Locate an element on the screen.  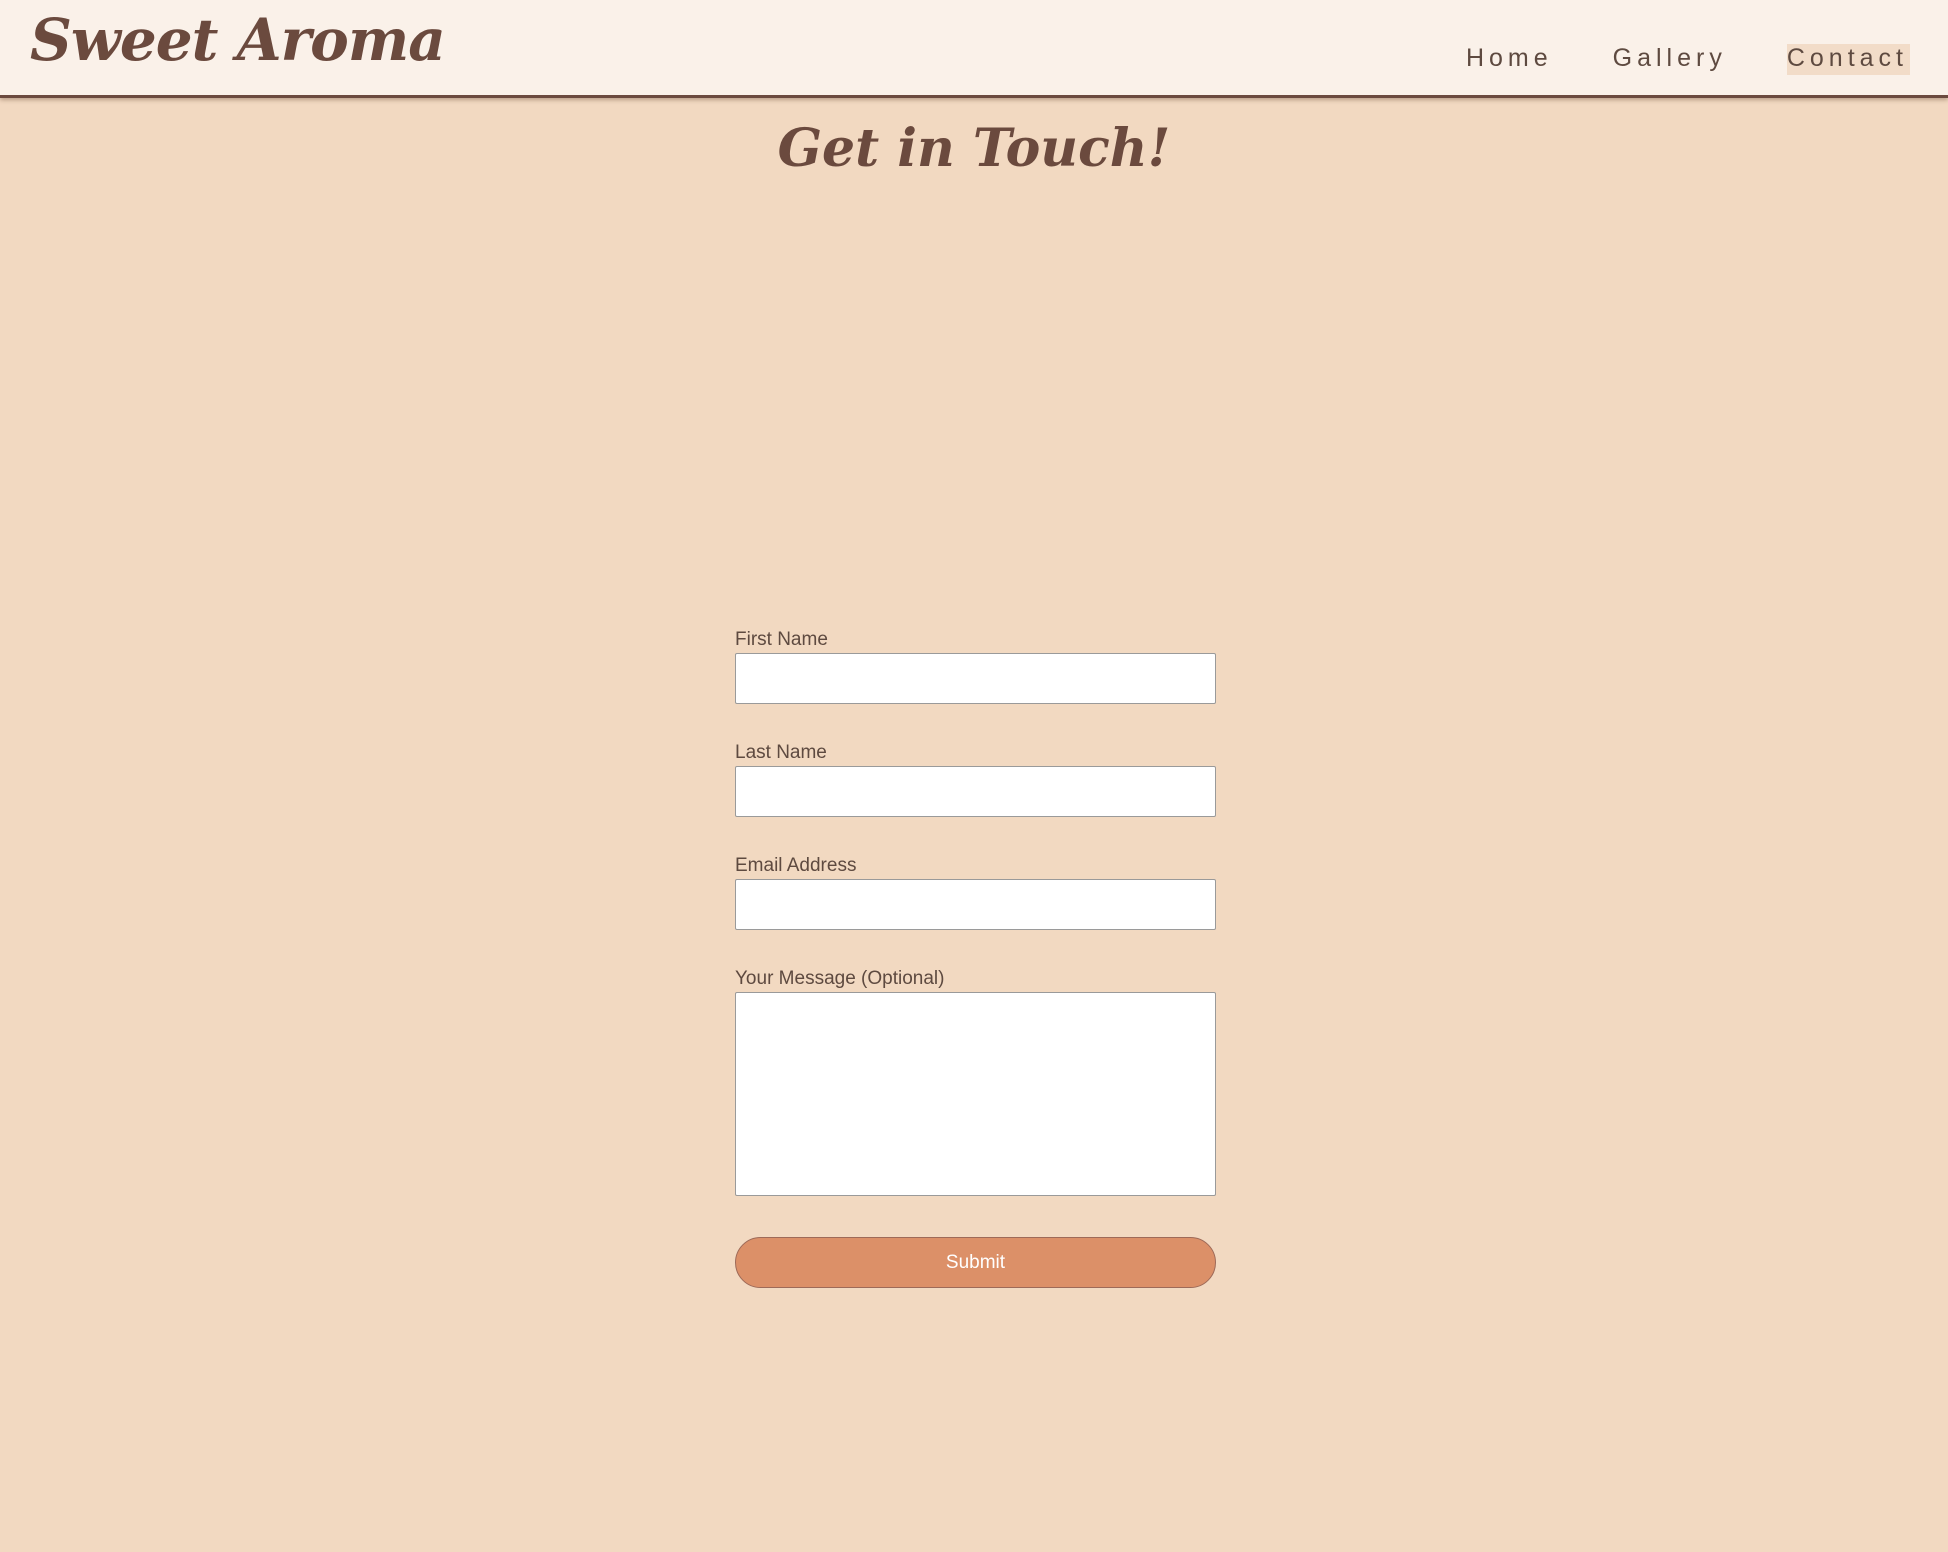
site-header: Sweet Aroma Home Gallery Contact is located at coordinates (974, 49).